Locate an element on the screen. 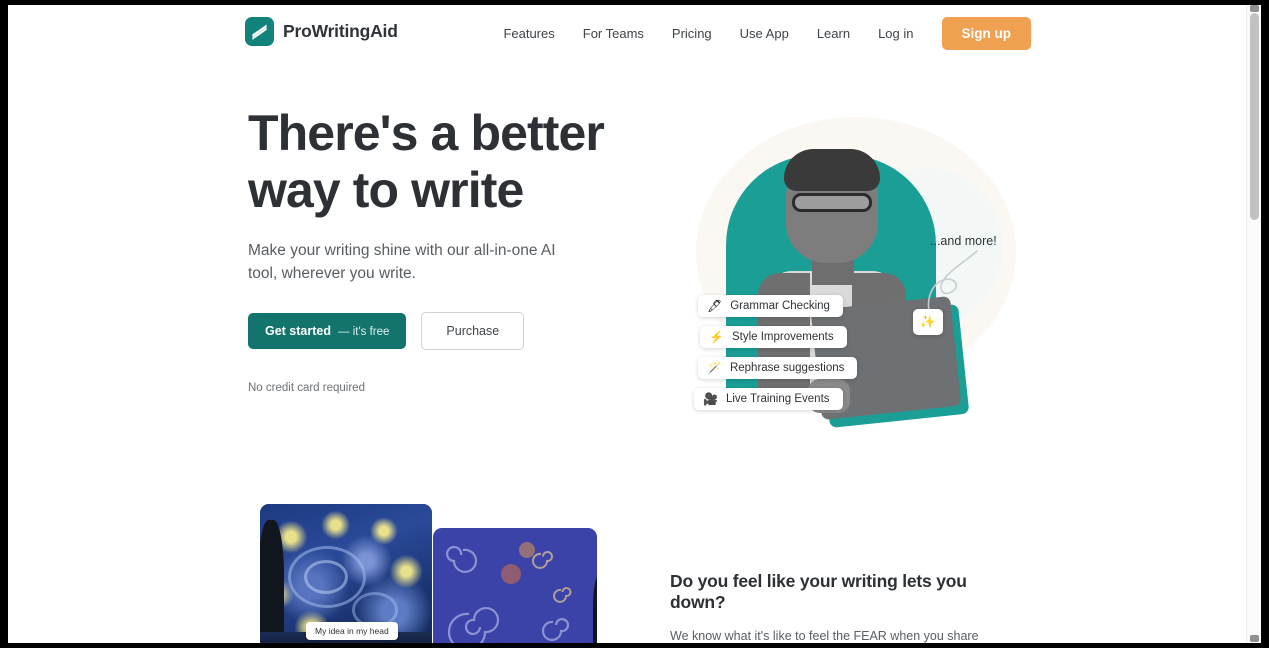  pointer-squiggle-icon is located at coordinates (952, 281).